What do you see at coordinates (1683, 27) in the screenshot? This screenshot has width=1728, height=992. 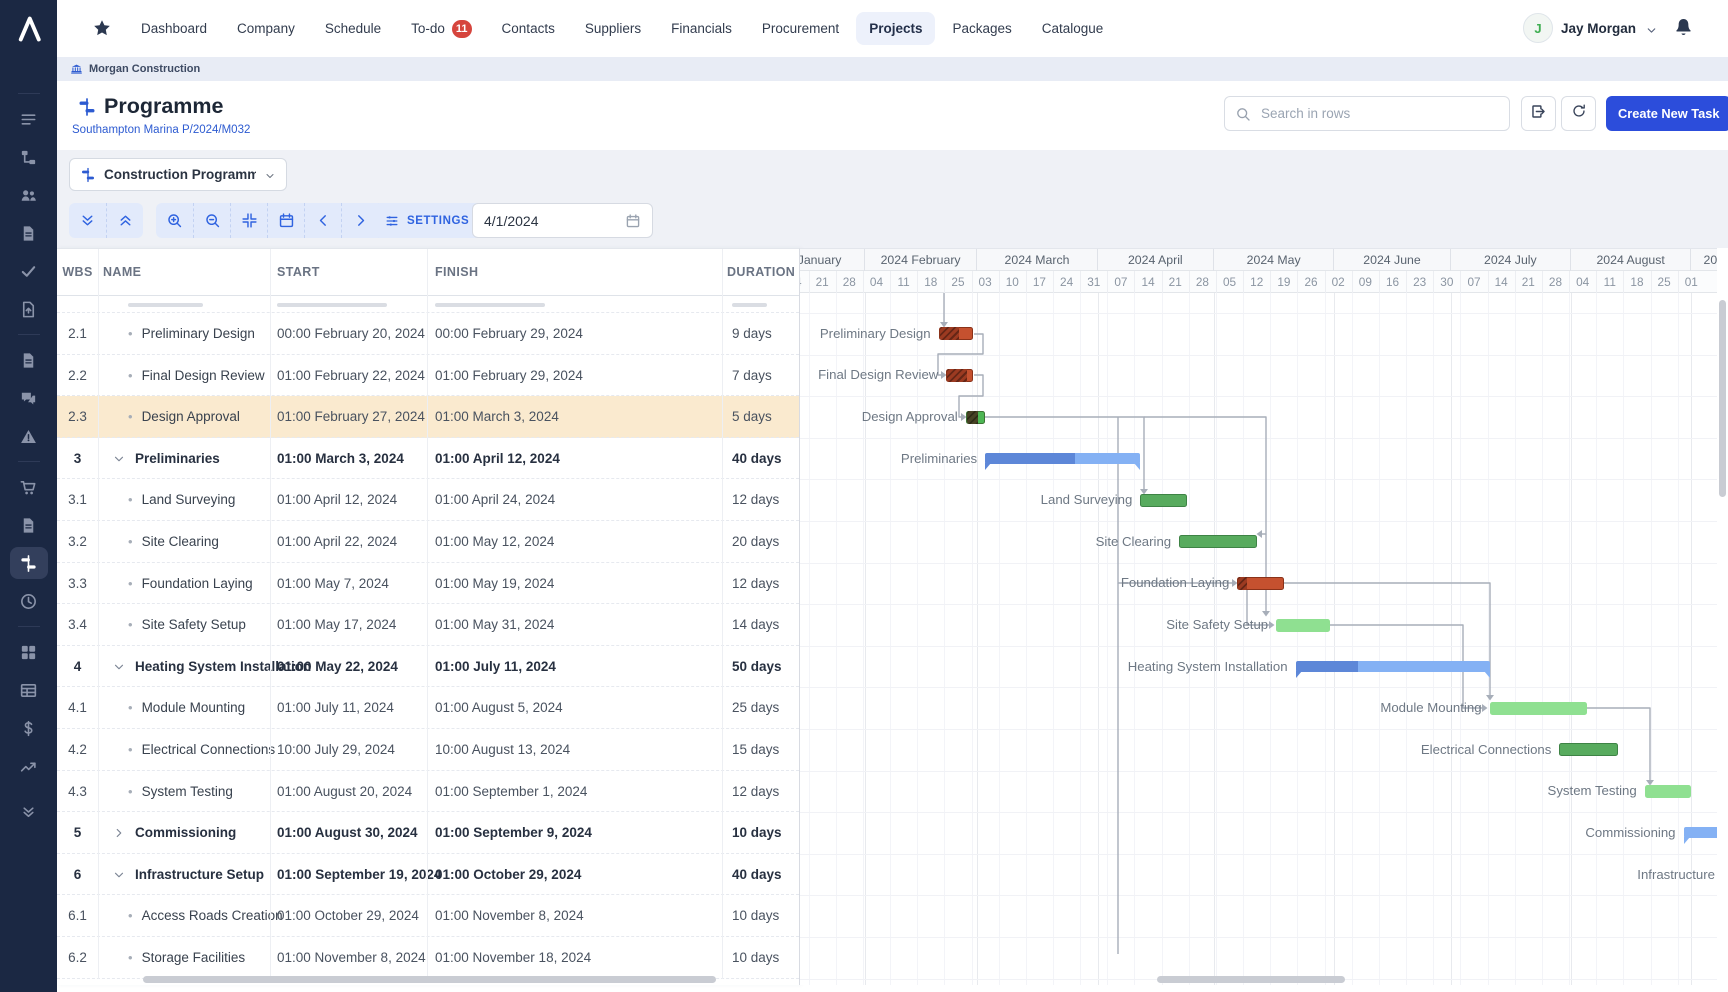 I see `notifications-bell-icon` at bounding box center [1683, 27].